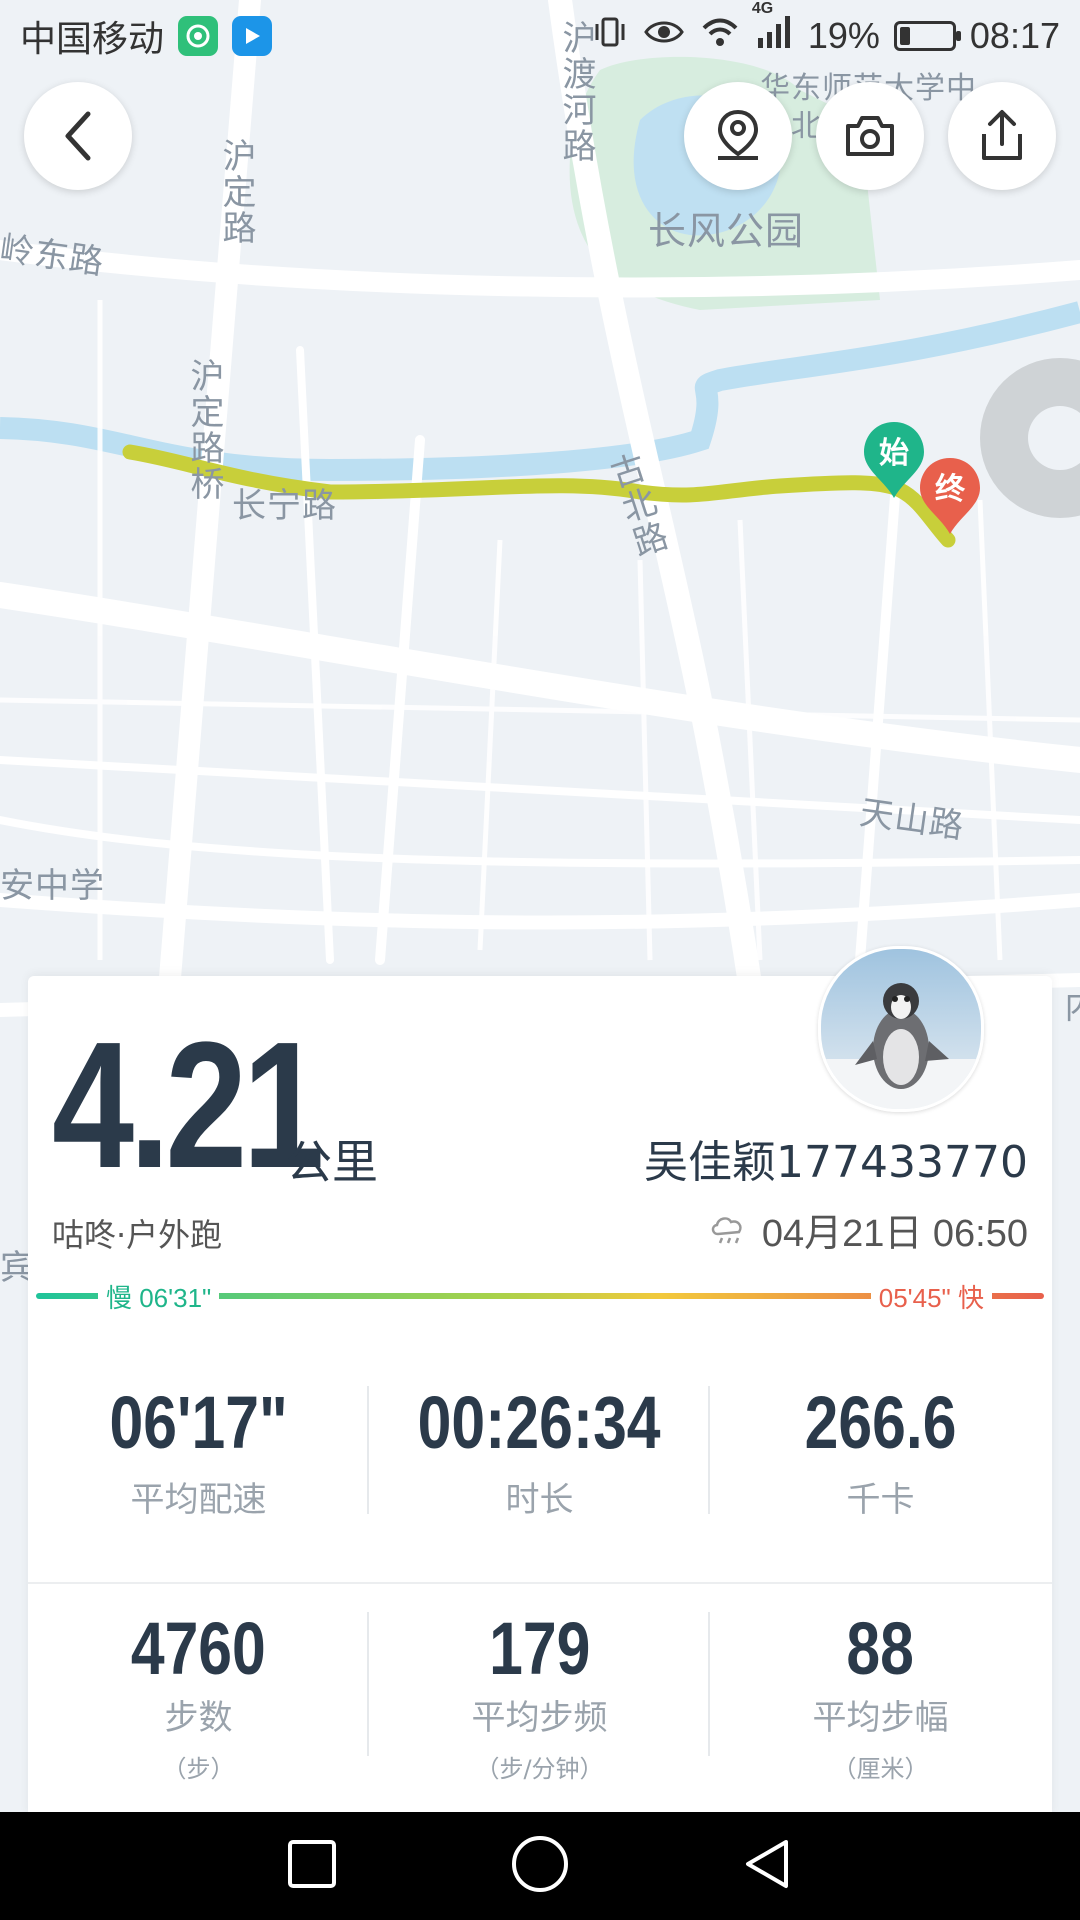 This screenshot has height=1920, width=1080. I want to click on stat-label: 时长, so click(539, 1500).